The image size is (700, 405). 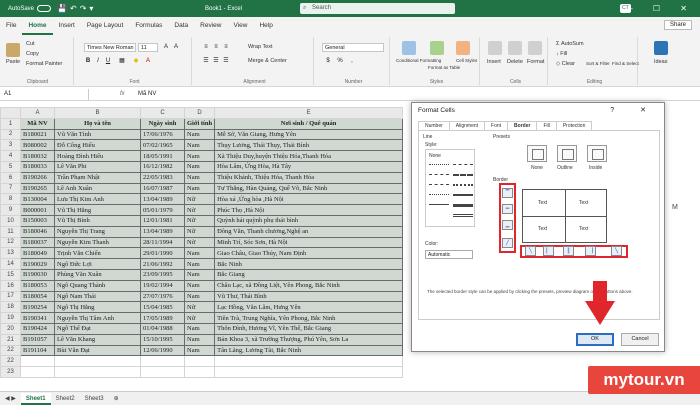 What do you see at coordinates (352, 61) in the screenshot?
I see `comma-icon: ,` at bounding box center [352, 61].